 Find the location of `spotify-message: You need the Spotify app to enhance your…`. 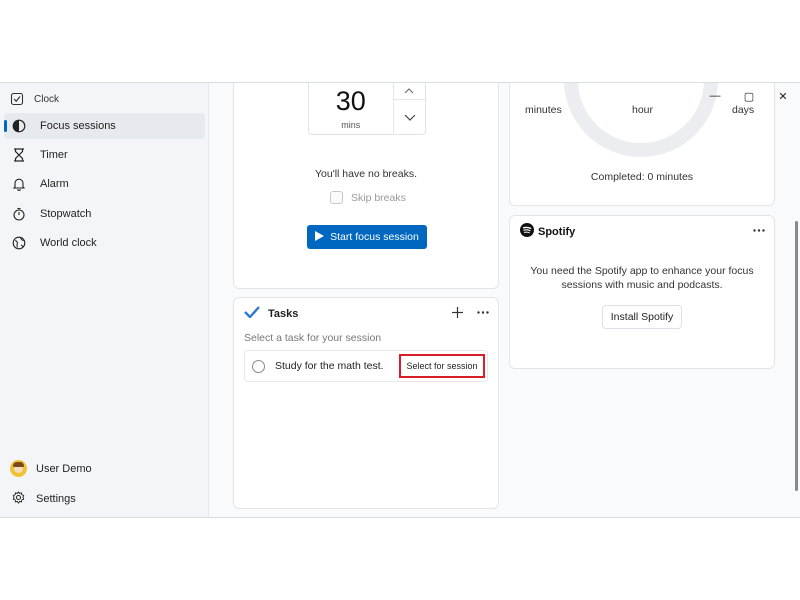

spotify-message: You need the Spotify app to enhance your… is located at coordinates (642, 278).